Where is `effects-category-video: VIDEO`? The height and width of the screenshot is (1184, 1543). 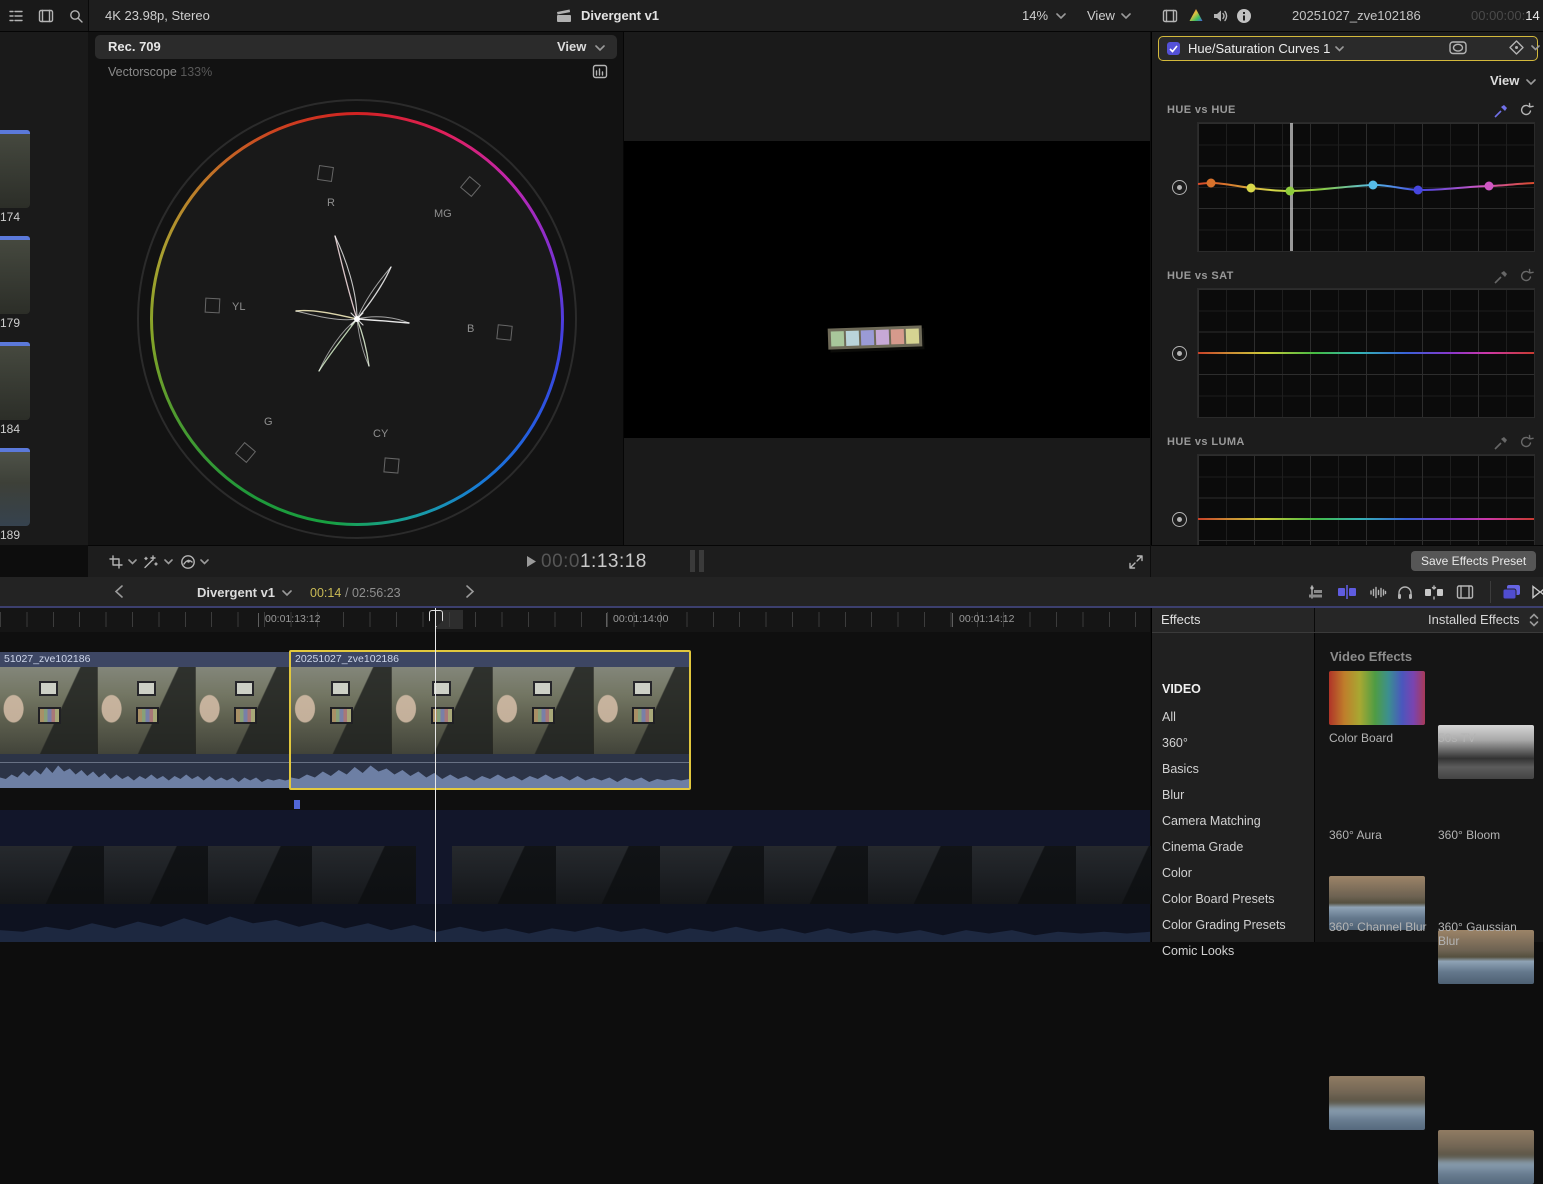
effects-category-video: VIDEO is located at coordinates (1181, 689).